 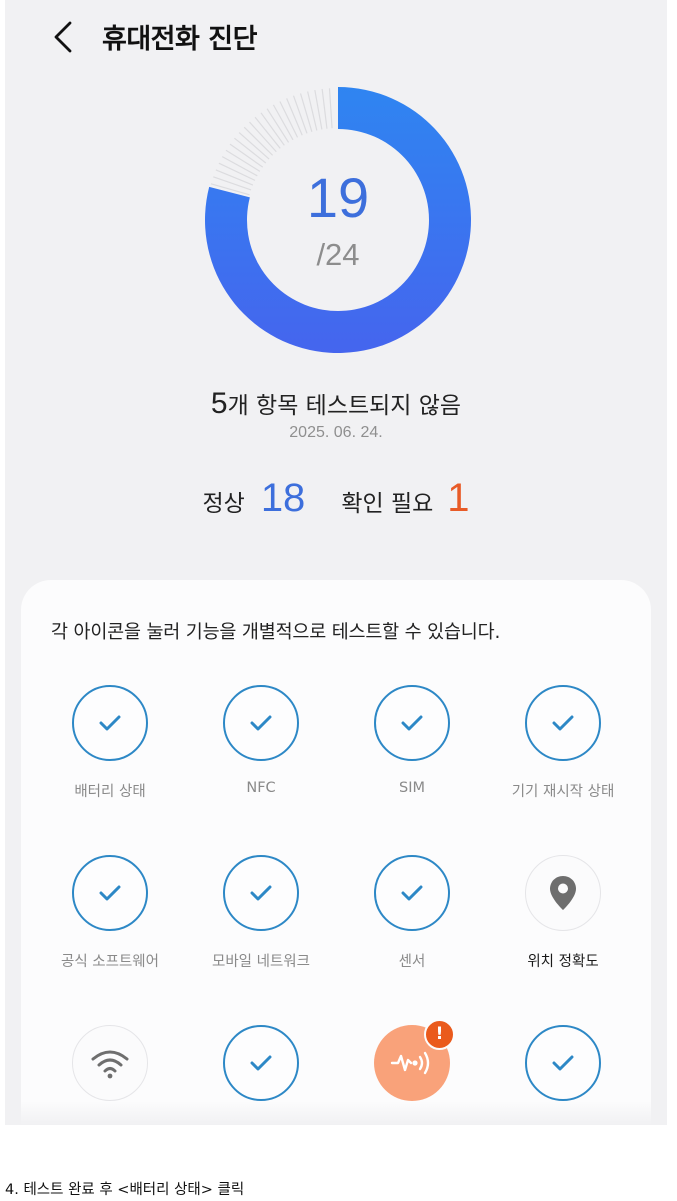 I want to click on test-item-label: 위치 정확도, so click(x=563, y=962).